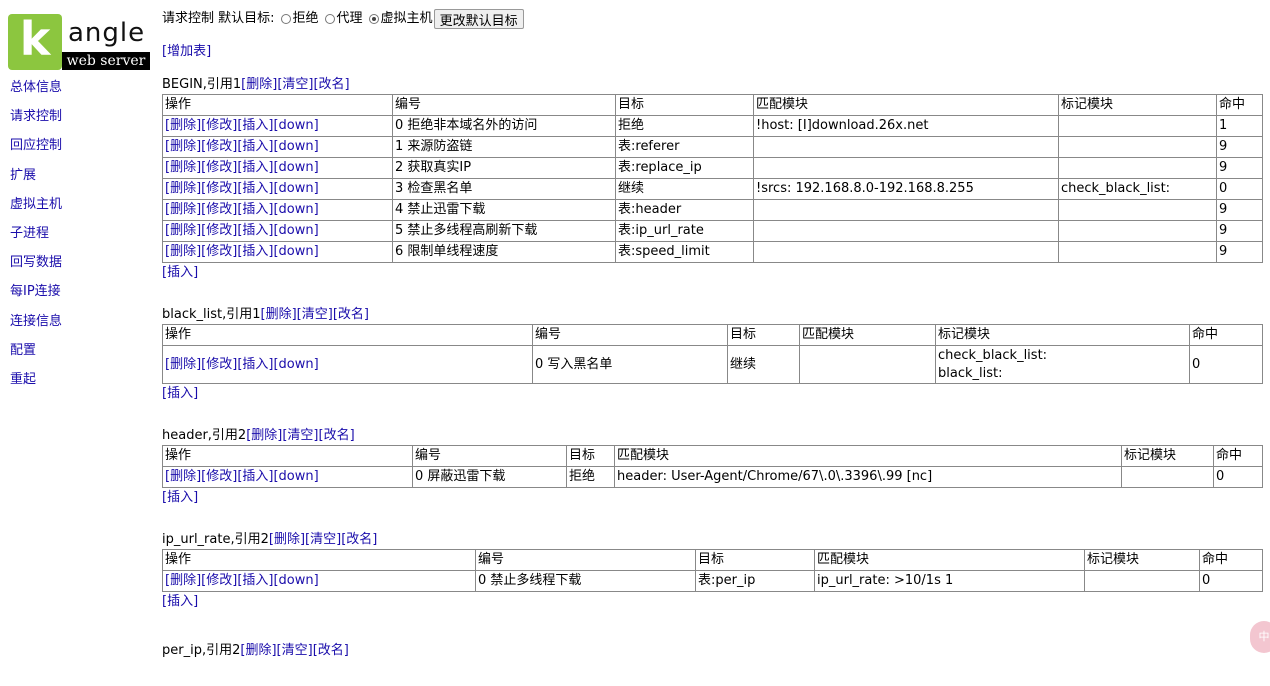  What do you see at coordinates (36, 355) in the screenshot?
I see `nav-item-config: 配置` at bounding box center [36, 355].